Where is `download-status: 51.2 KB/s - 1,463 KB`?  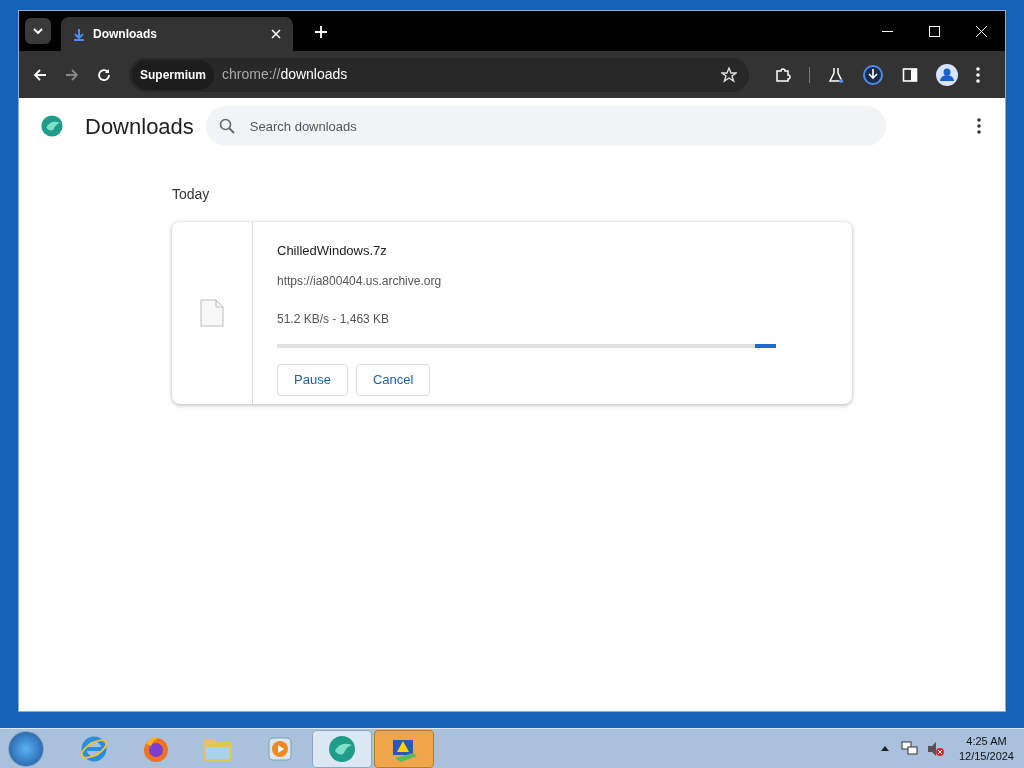 download-status: 51.2 KB/s - 1,463 KB is located at coordinates (334, 319).